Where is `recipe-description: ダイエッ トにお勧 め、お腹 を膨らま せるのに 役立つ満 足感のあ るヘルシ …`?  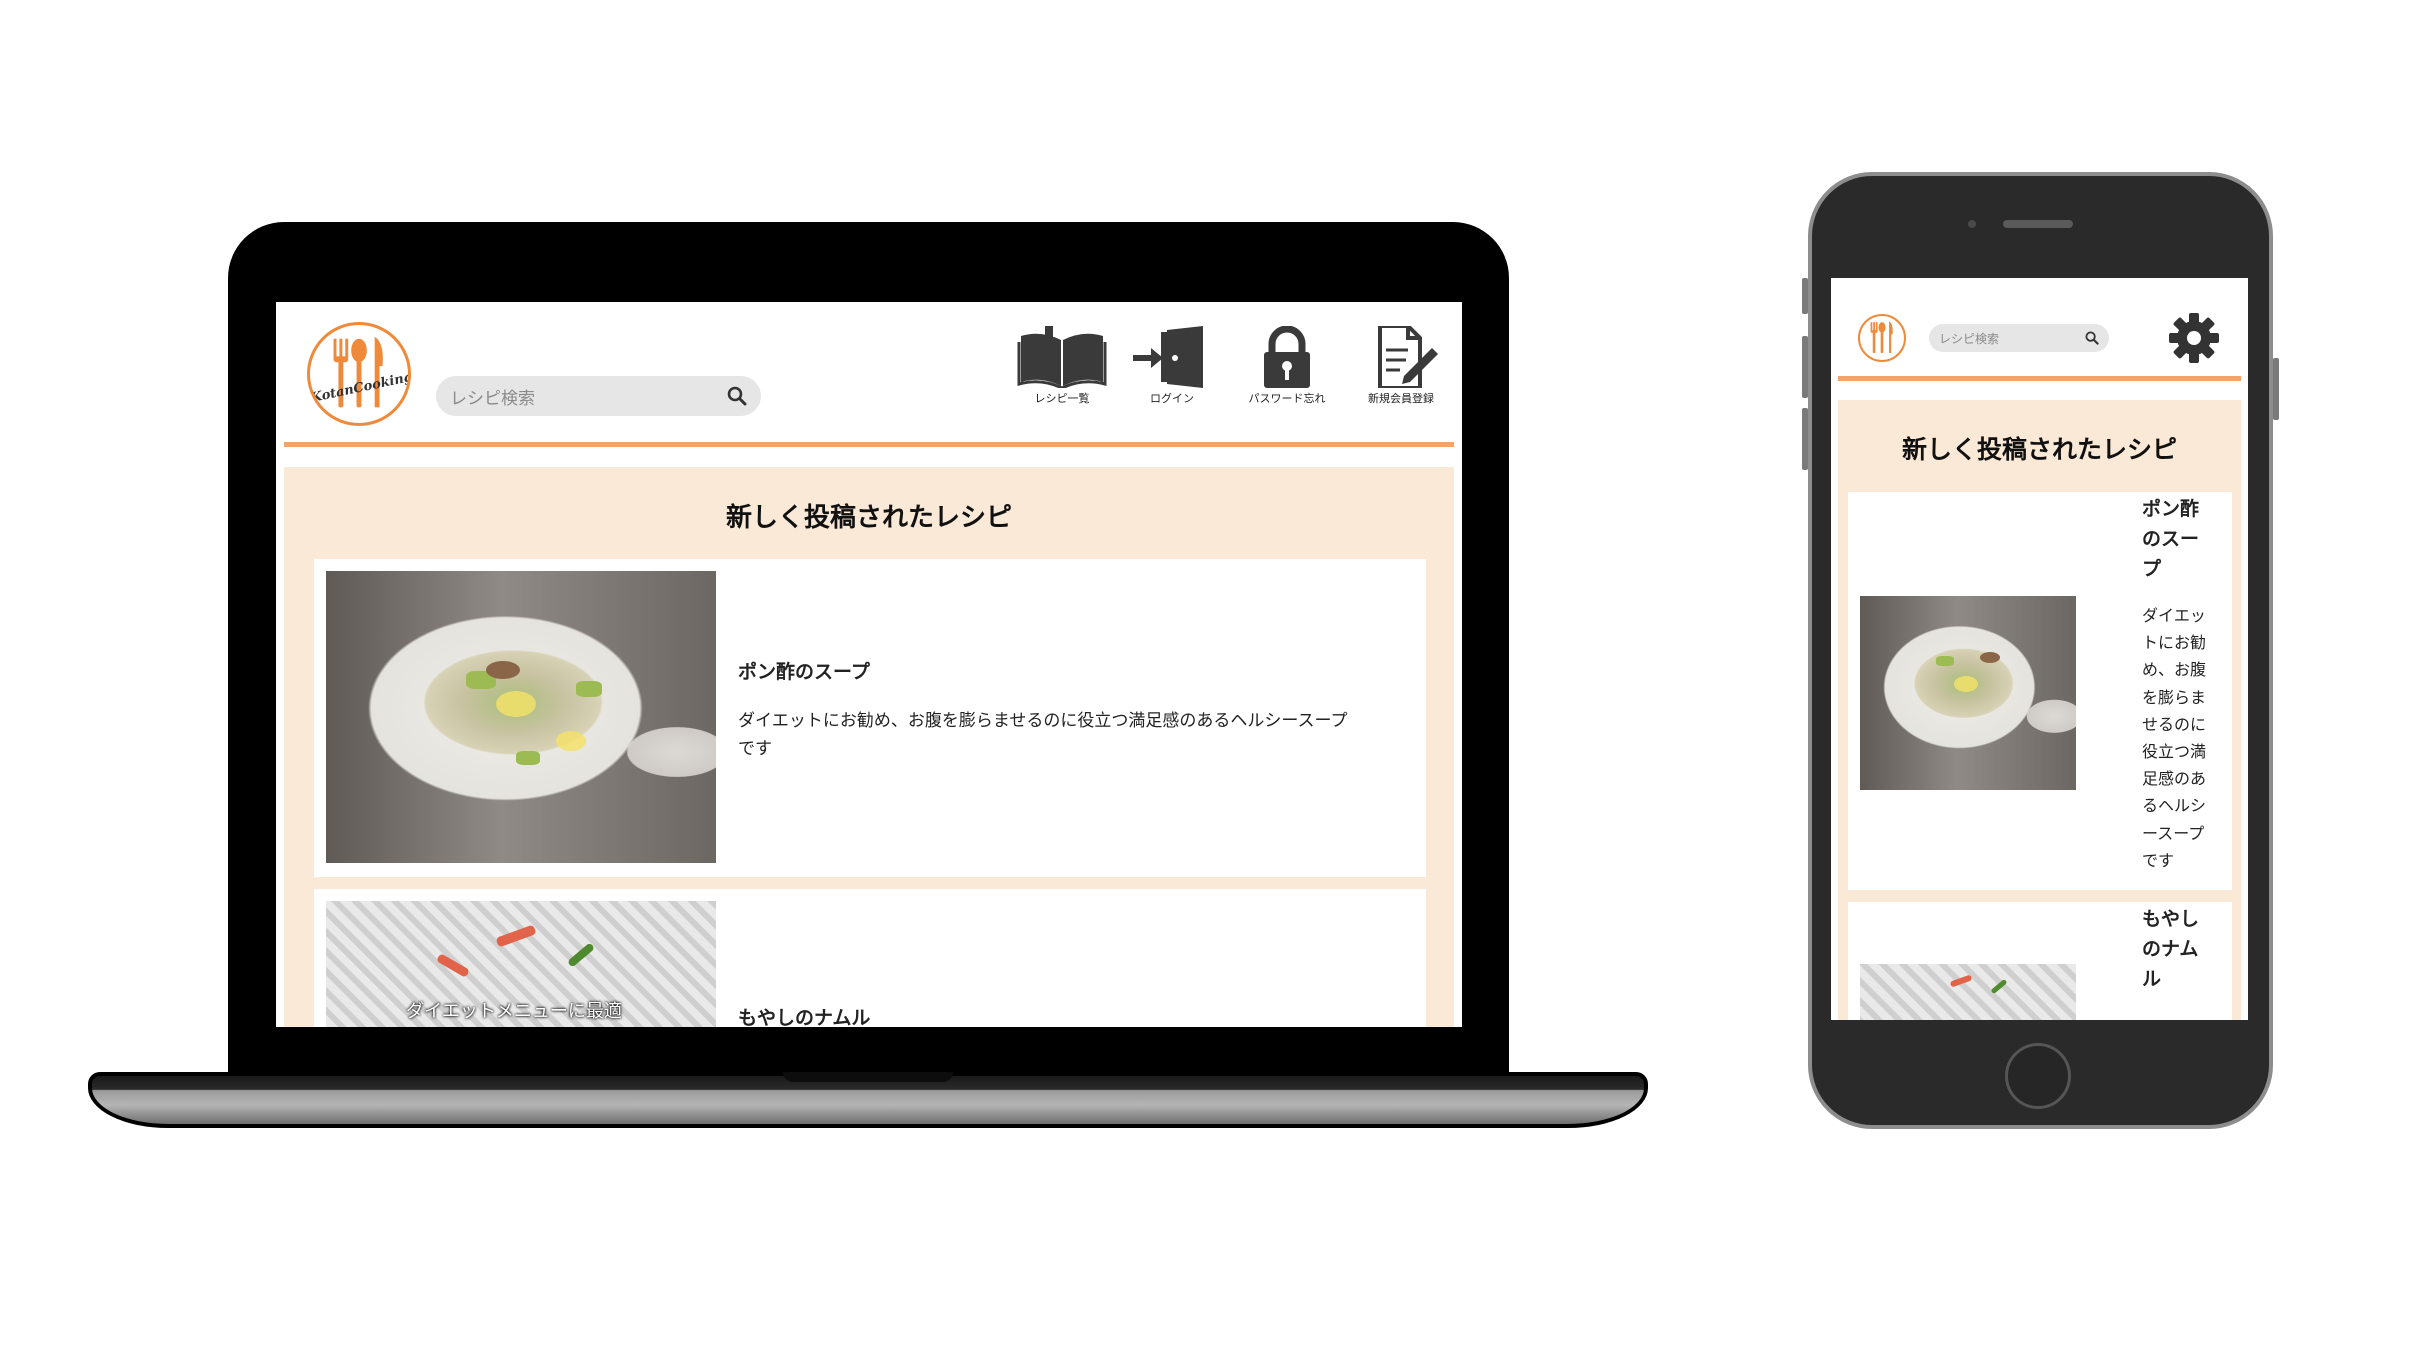 recipe-description: ダイエッ トにお勧 め、お腹 を膨らま せるのに 役立つ満 足感のあ るヘルシ … is located at coordinates (2174, 738).